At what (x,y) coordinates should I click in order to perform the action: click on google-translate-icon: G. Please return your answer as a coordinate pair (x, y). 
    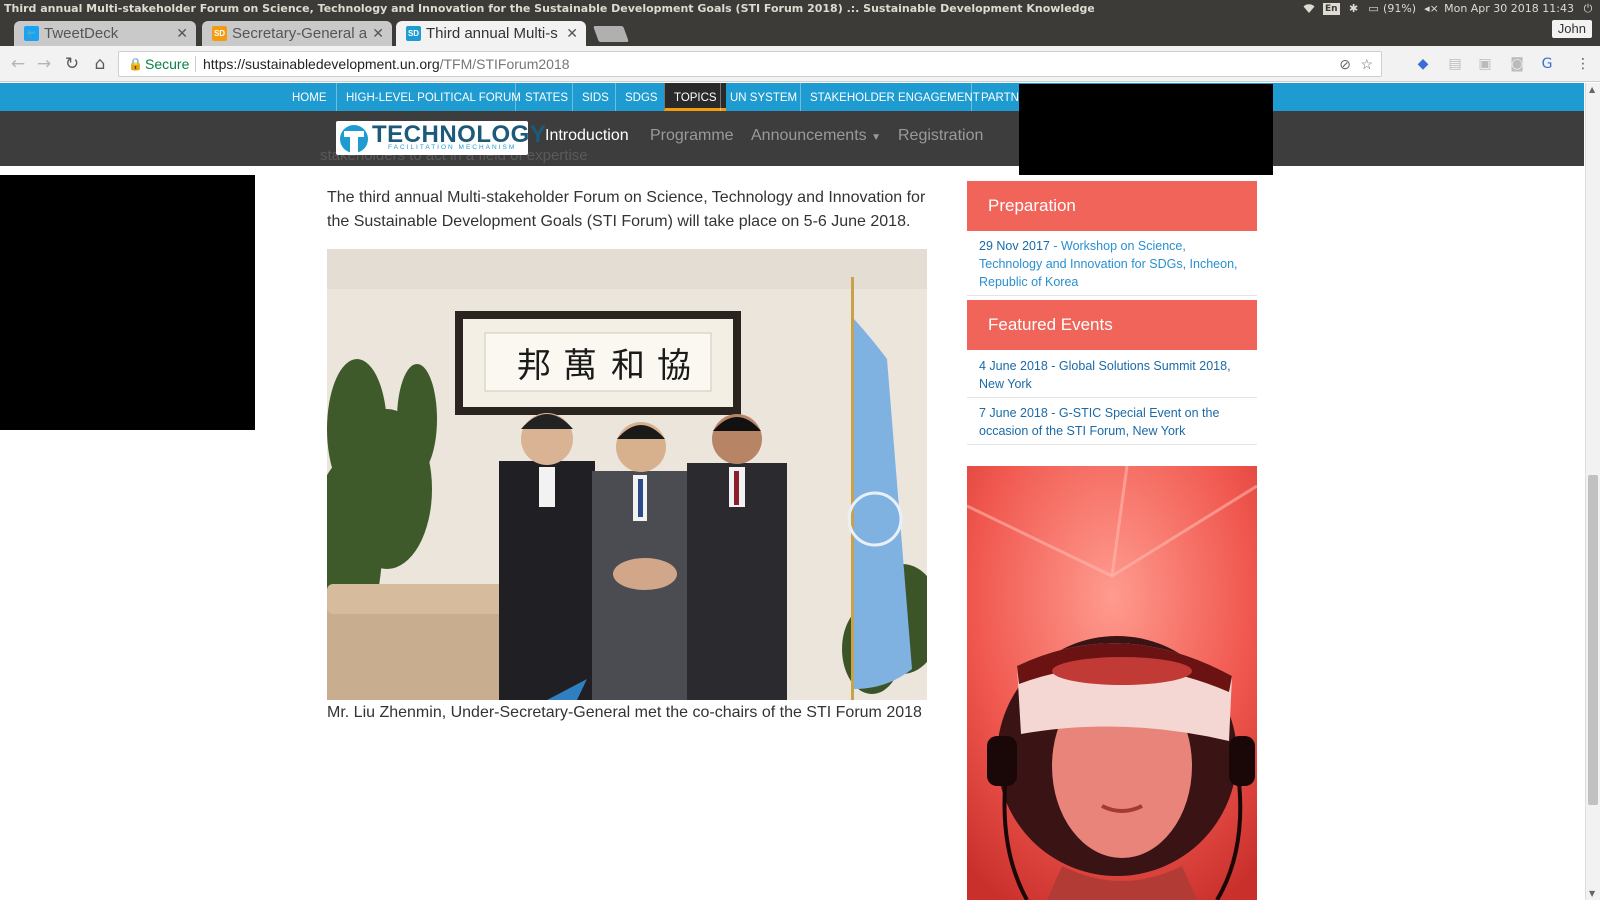
    Looking at the image, I should click on (1547, 64).